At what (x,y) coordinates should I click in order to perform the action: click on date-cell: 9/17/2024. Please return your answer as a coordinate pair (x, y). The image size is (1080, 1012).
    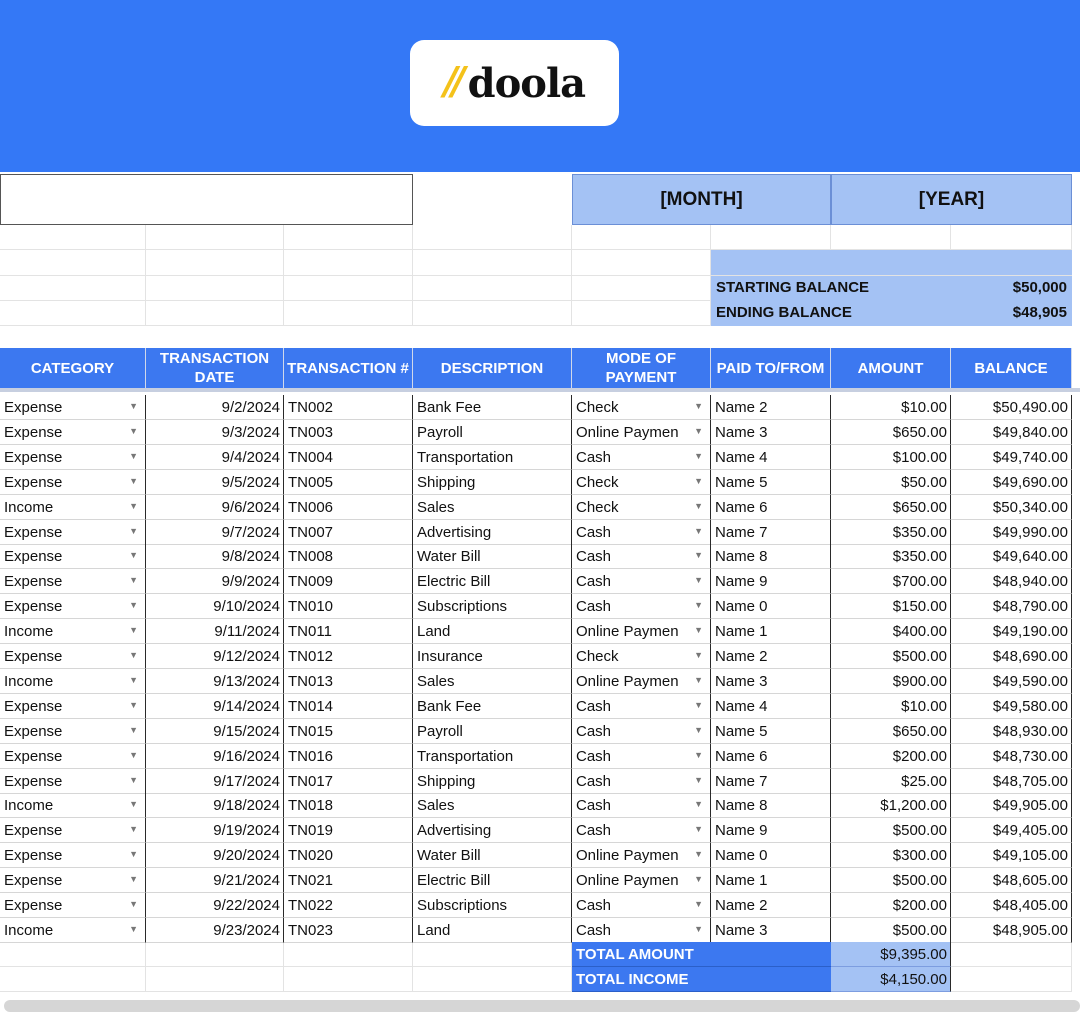
    Looking at the image, I should click on (215, 781).